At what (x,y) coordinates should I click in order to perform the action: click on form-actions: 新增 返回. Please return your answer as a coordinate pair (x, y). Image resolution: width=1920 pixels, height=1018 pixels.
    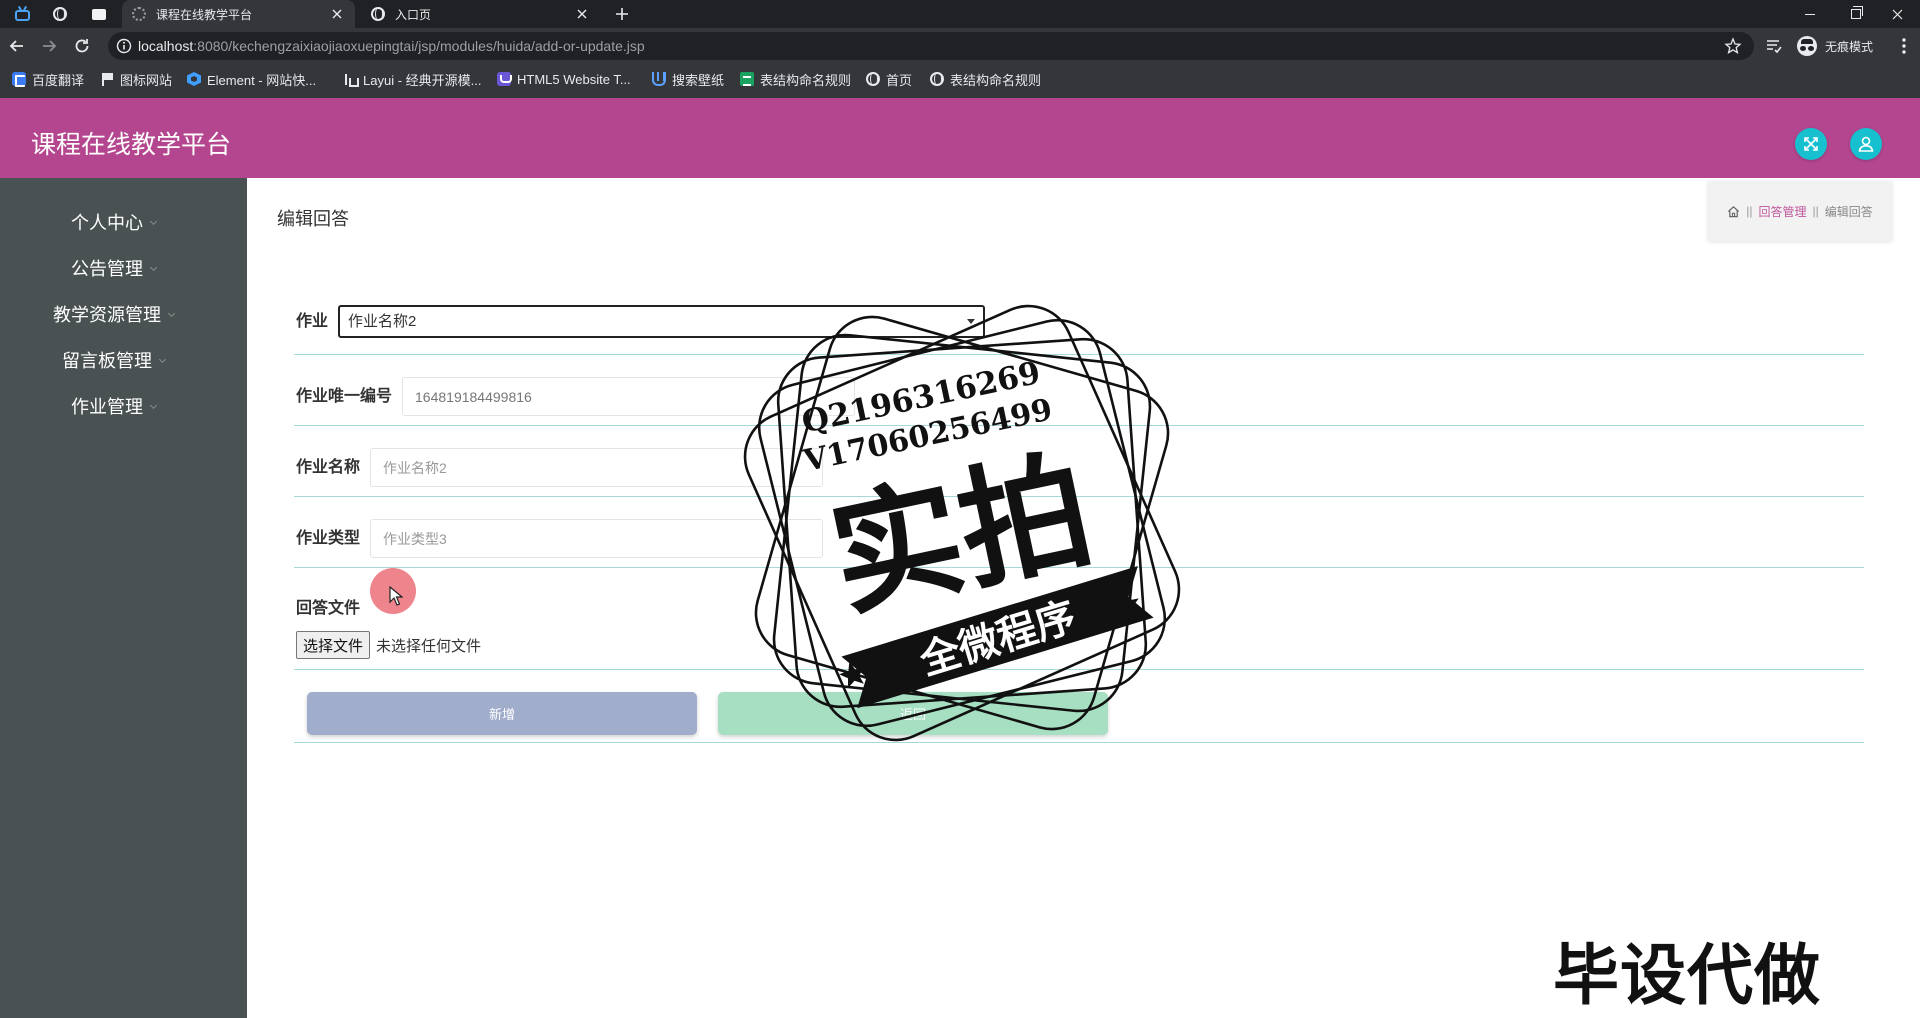
    Looking at the image, I should click on (1079, 706).